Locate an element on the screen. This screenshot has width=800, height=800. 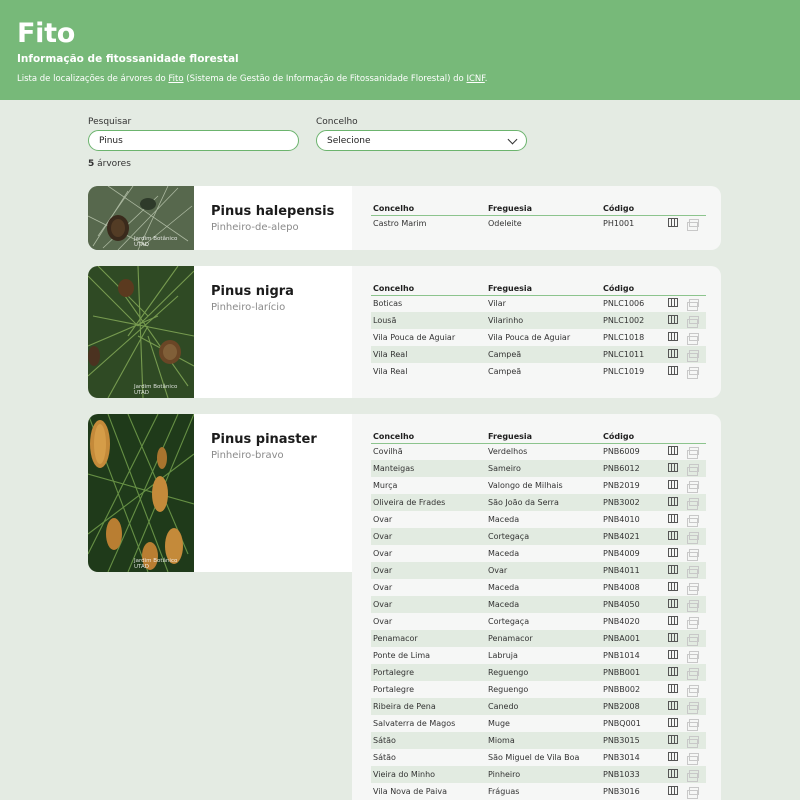
site-title: Fito is located at coordinates (400, 34).